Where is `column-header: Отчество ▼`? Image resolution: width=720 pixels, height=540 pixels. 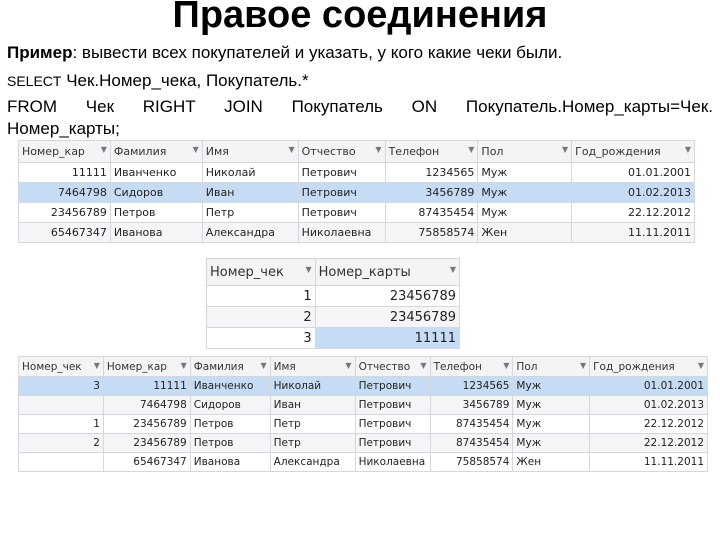
column-header: Отчество ▼ is located at coordinates (341, 151).